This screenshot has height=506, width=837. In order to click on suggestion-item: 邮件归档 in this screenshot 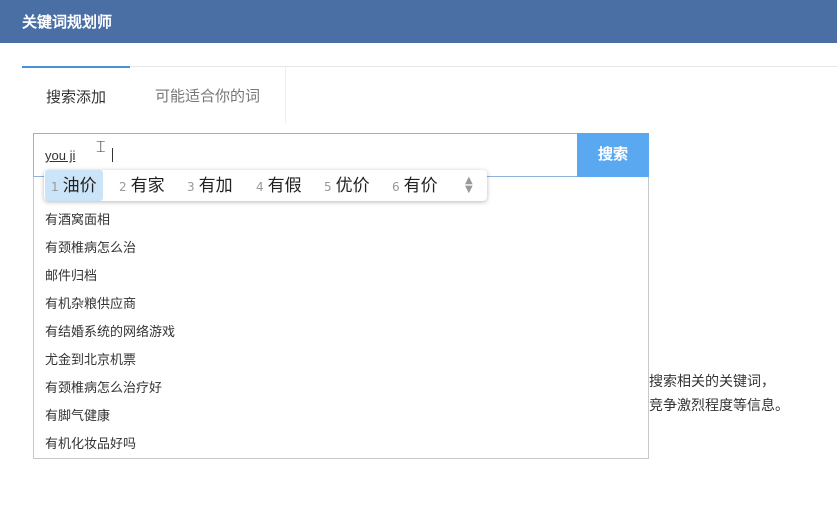, I will do `click(110, 277)`.